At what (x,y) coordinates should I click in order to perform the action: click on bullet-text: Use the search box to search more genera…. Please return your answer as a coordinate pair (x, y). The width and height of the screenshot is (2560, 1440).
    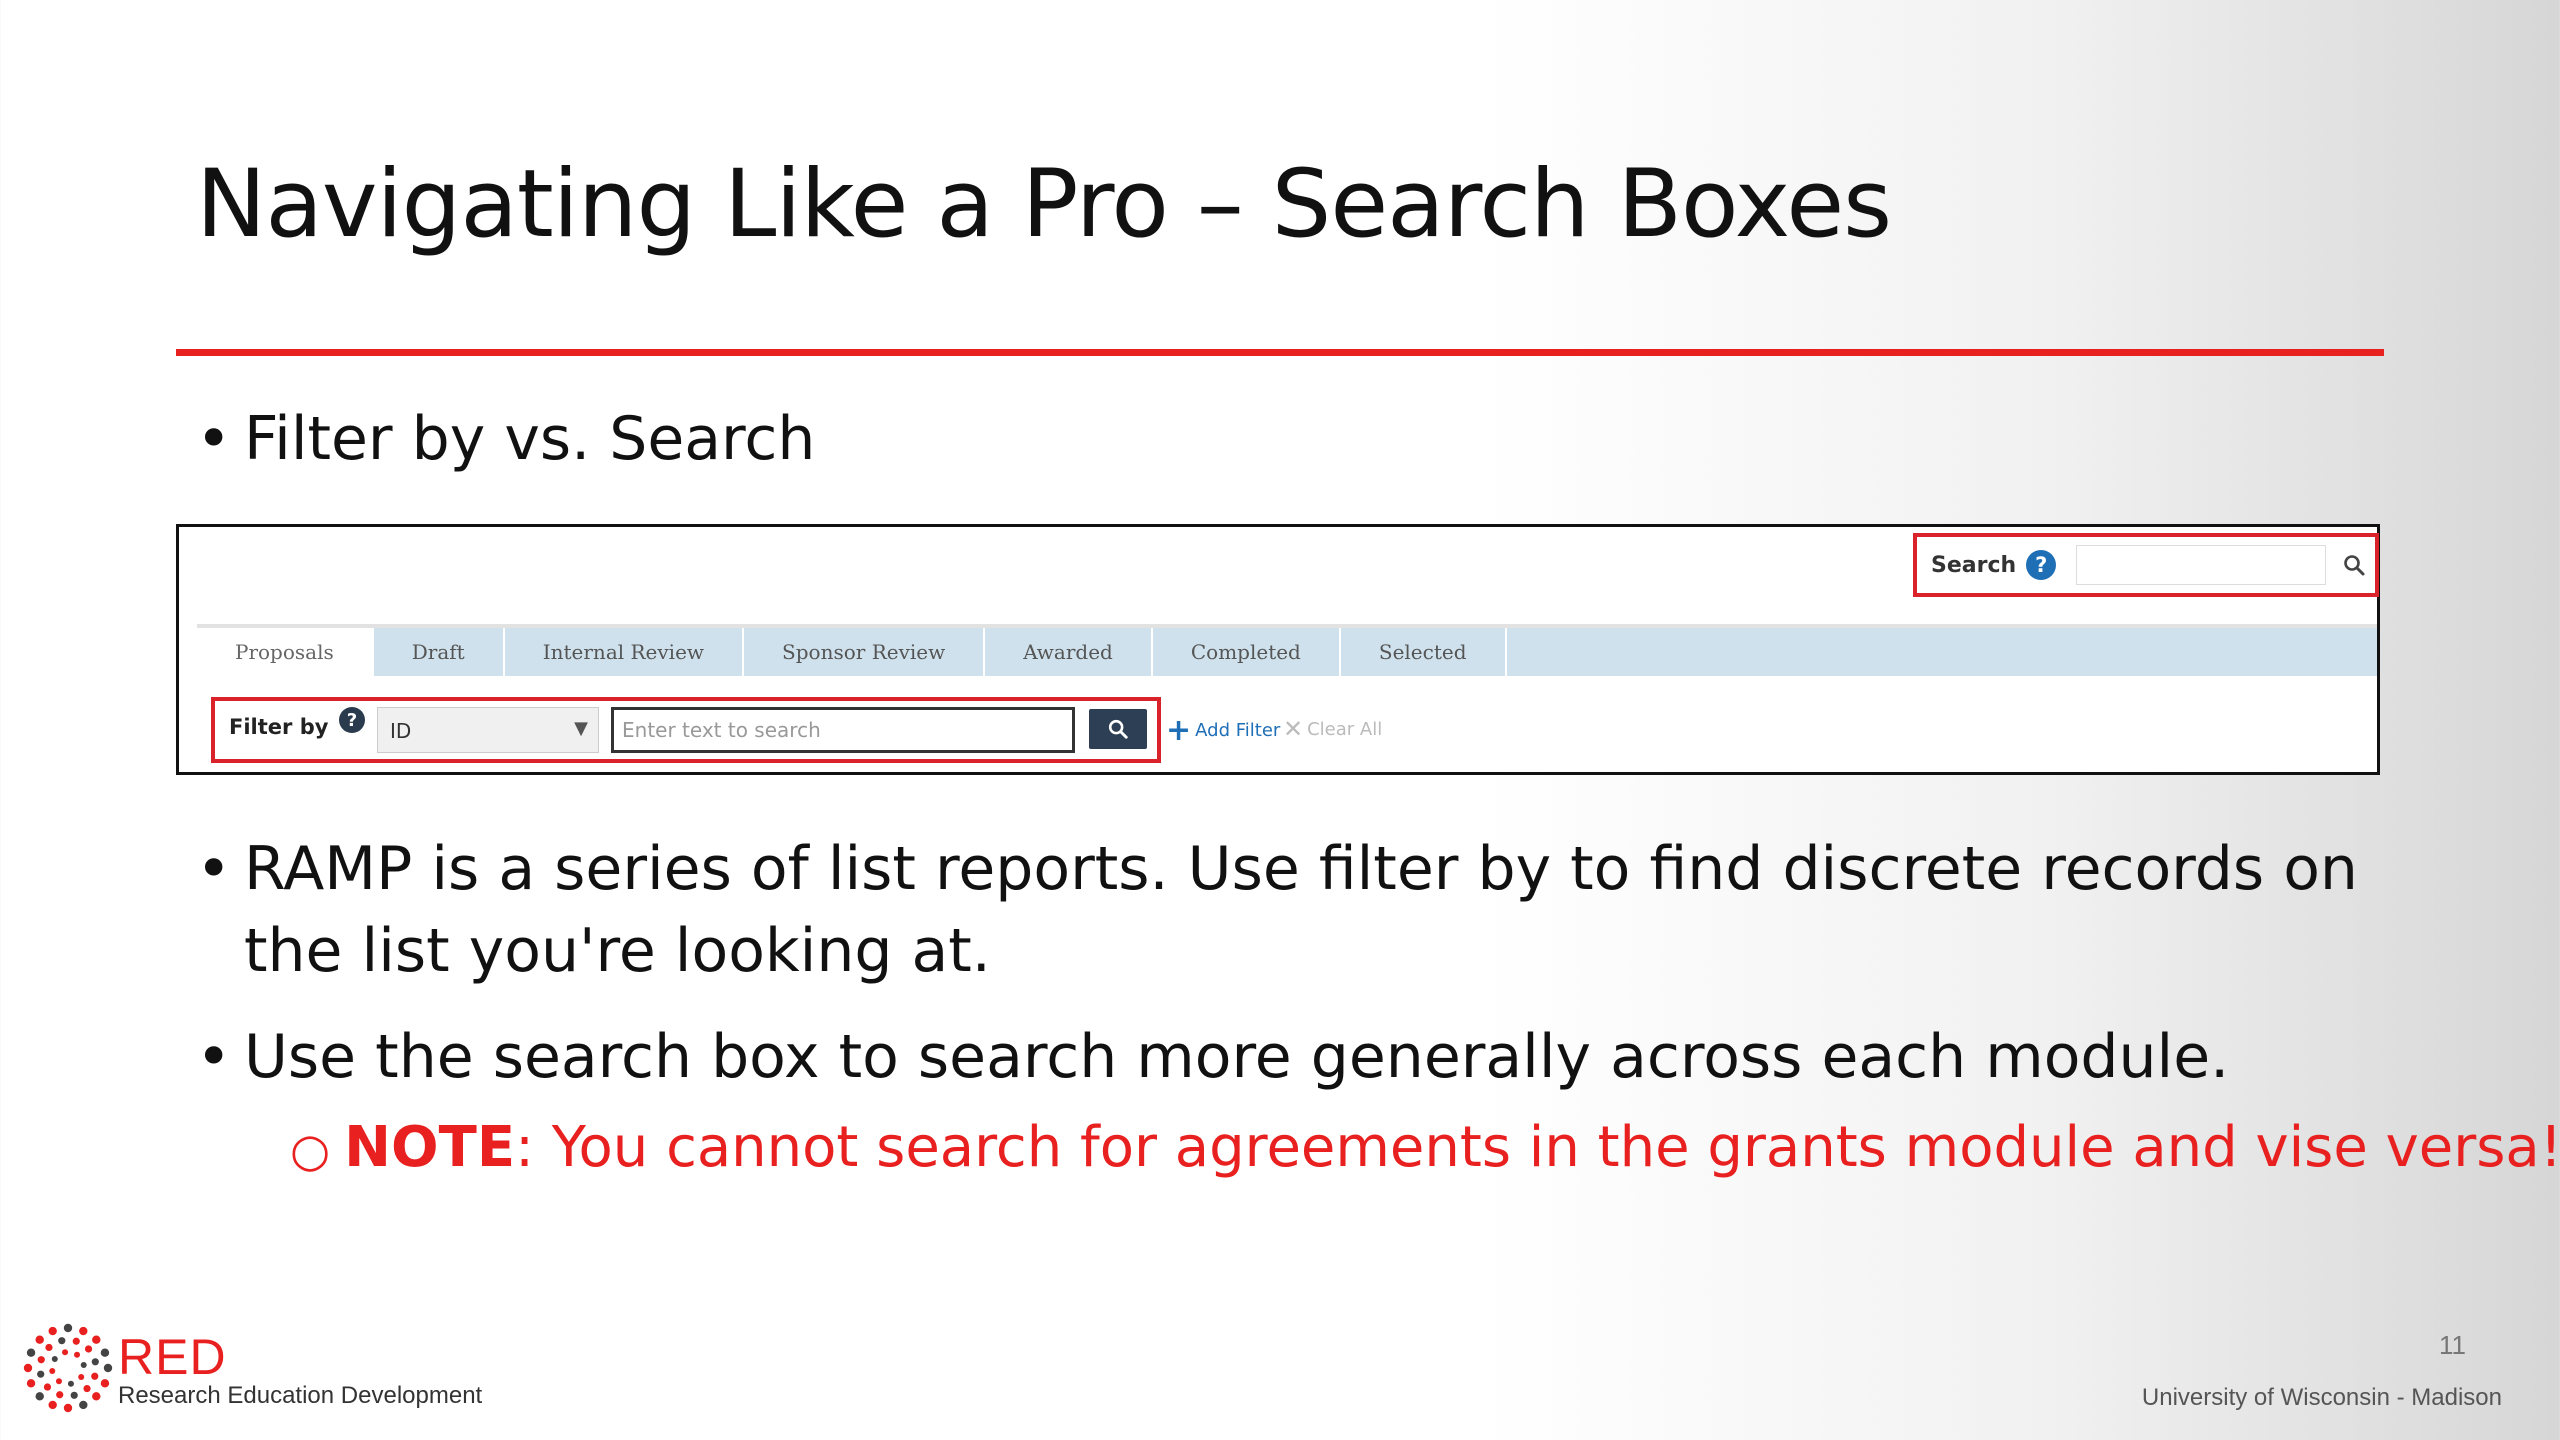
    Looking at the image, I should click on (1237, 1057).